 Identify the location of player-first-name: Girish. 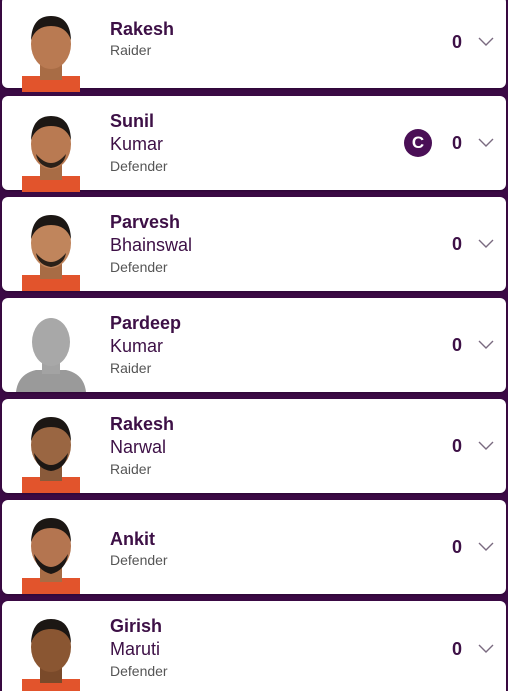
(136, 626).